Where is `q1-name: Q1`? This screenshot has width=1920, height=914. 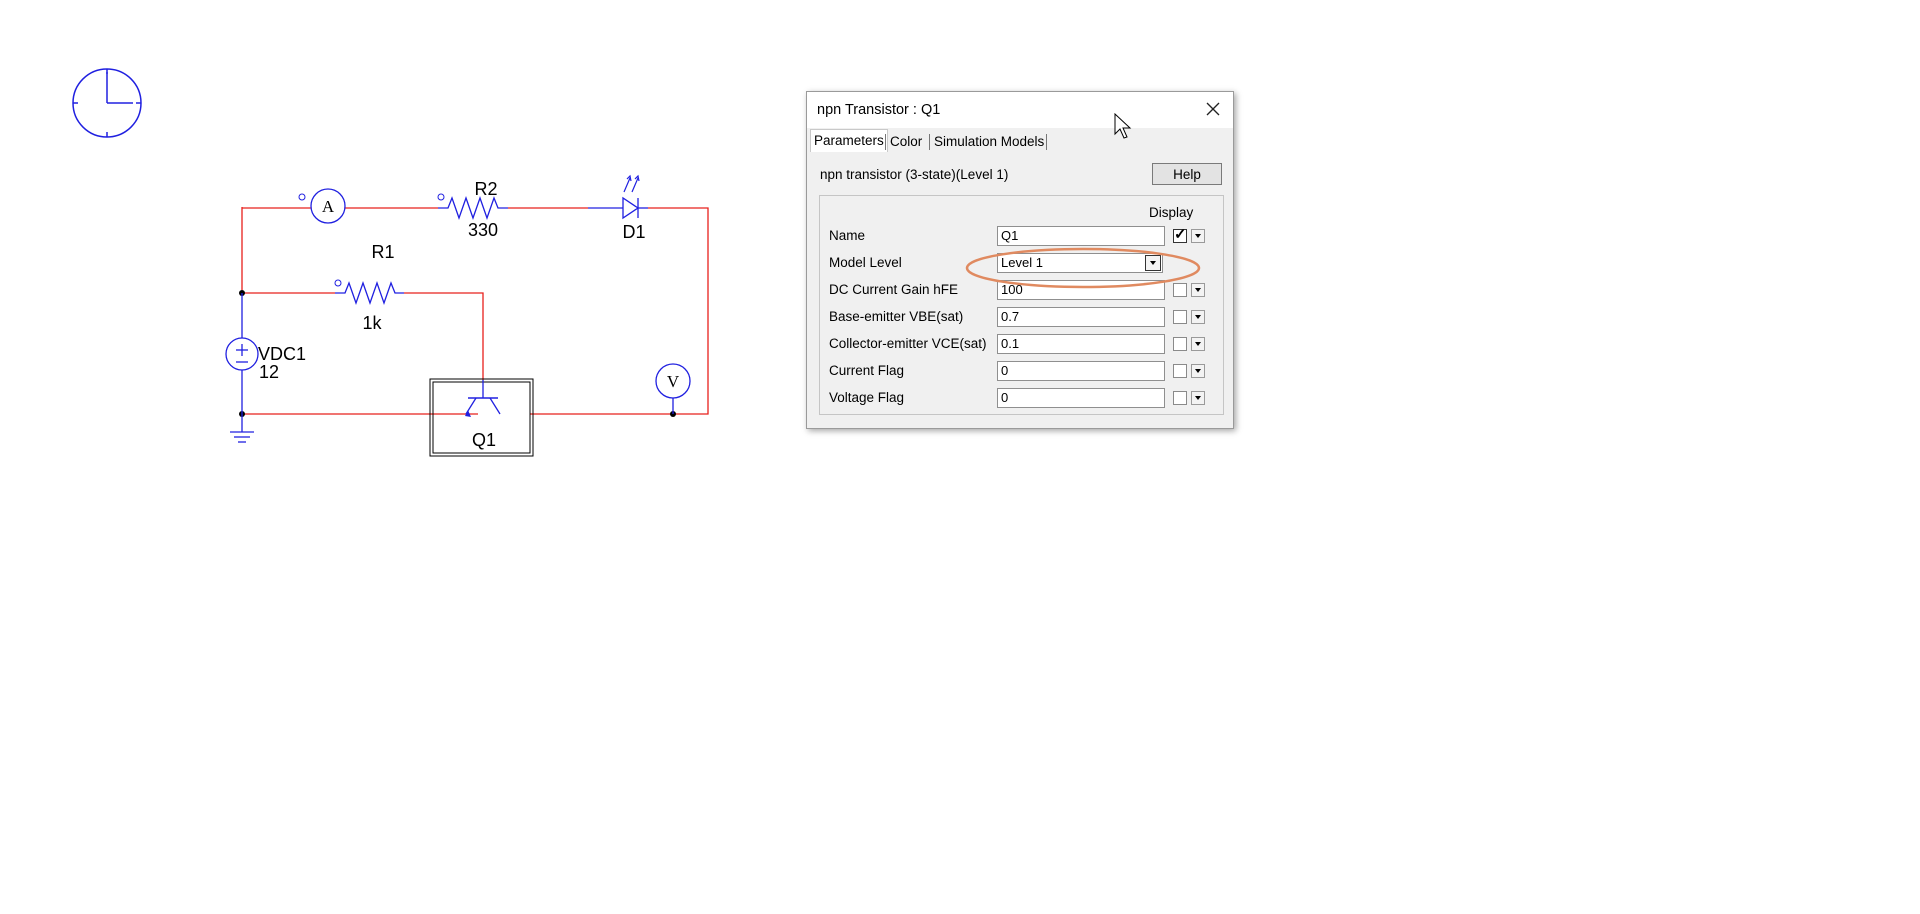 q1-name: Q1 is located at coordinates (484, 440).